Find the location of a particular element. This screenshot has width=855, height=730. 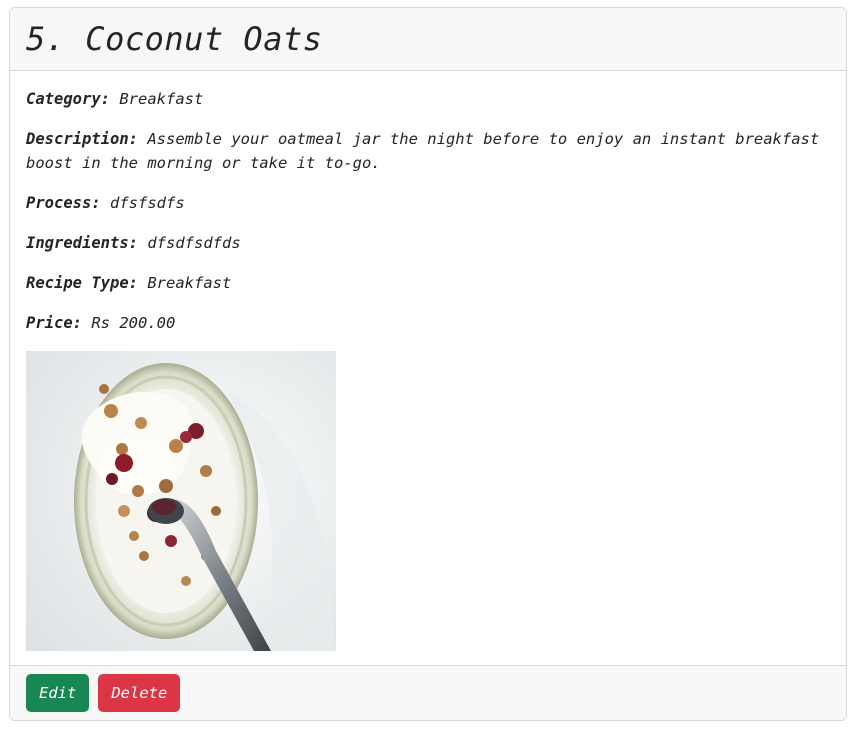

price-field: Price: Rs 200.00 is located at coordinates (428, 323).